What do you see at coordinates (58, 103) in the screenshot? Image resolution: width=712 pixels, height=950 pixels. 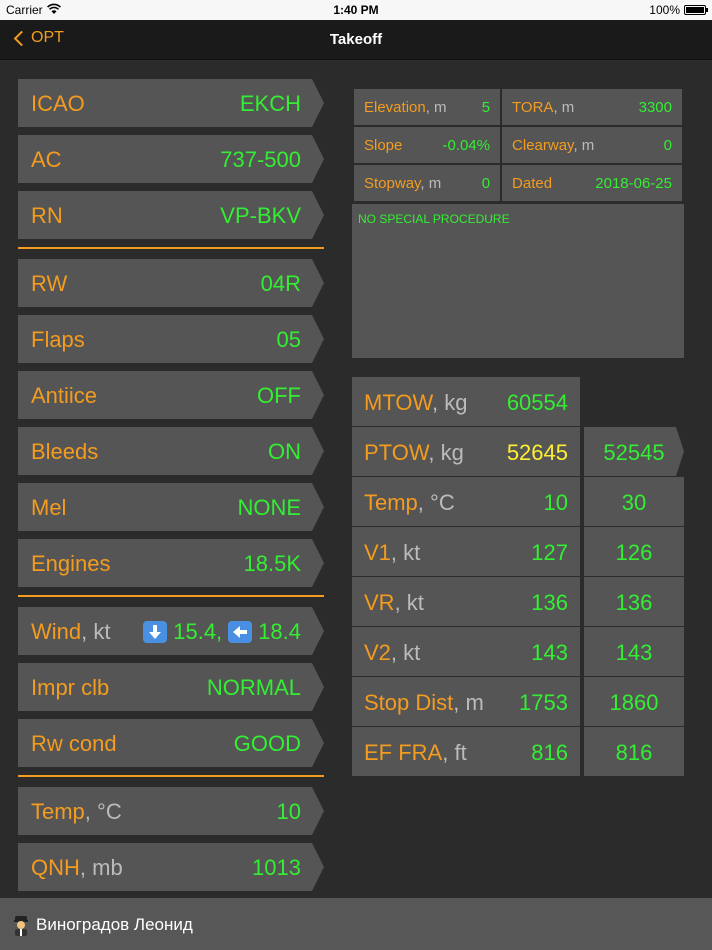 I see `icao-label: ICAO` at bounding box center [58, 103].